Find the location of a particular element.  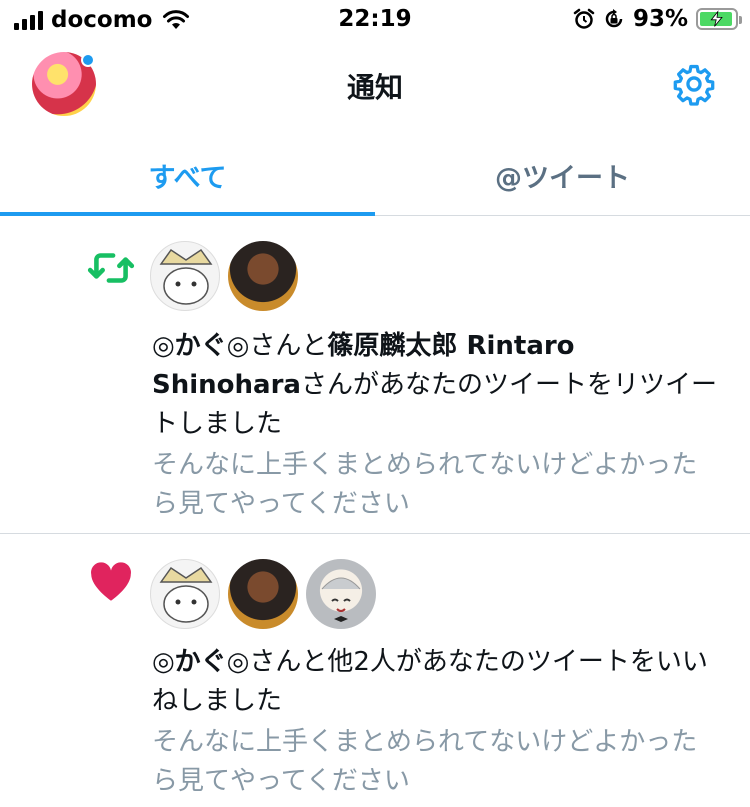

rotation-lock-icon is located at coordinates (614, 18).